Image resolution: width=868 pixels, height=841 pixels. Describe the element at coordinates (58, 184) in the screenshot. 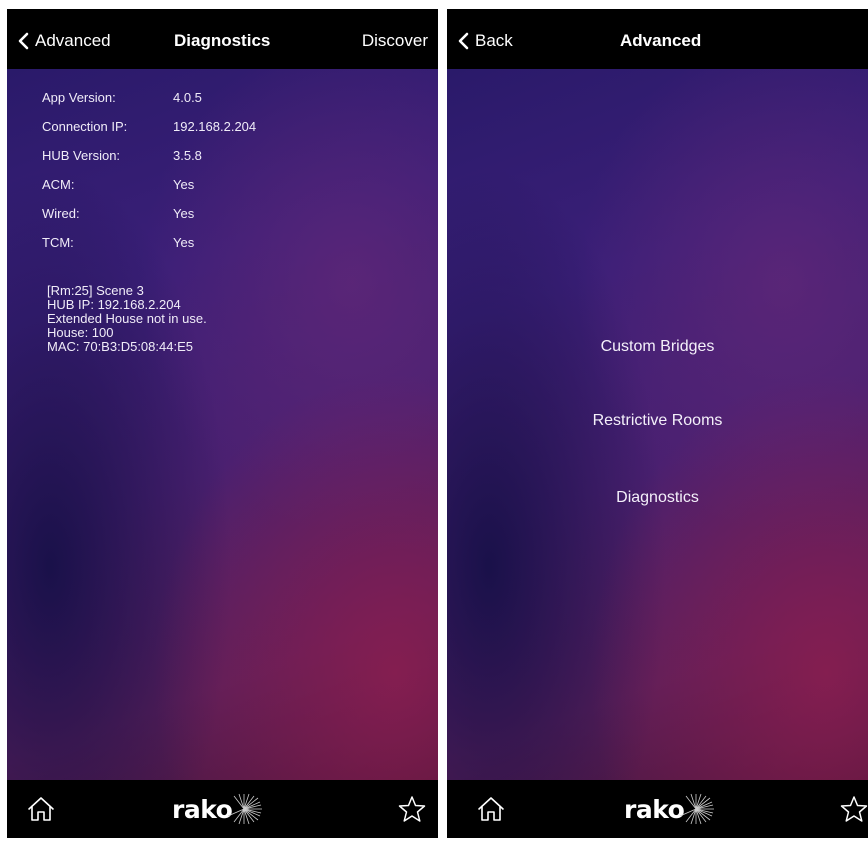

I see `info-label: ACM:` at that location.